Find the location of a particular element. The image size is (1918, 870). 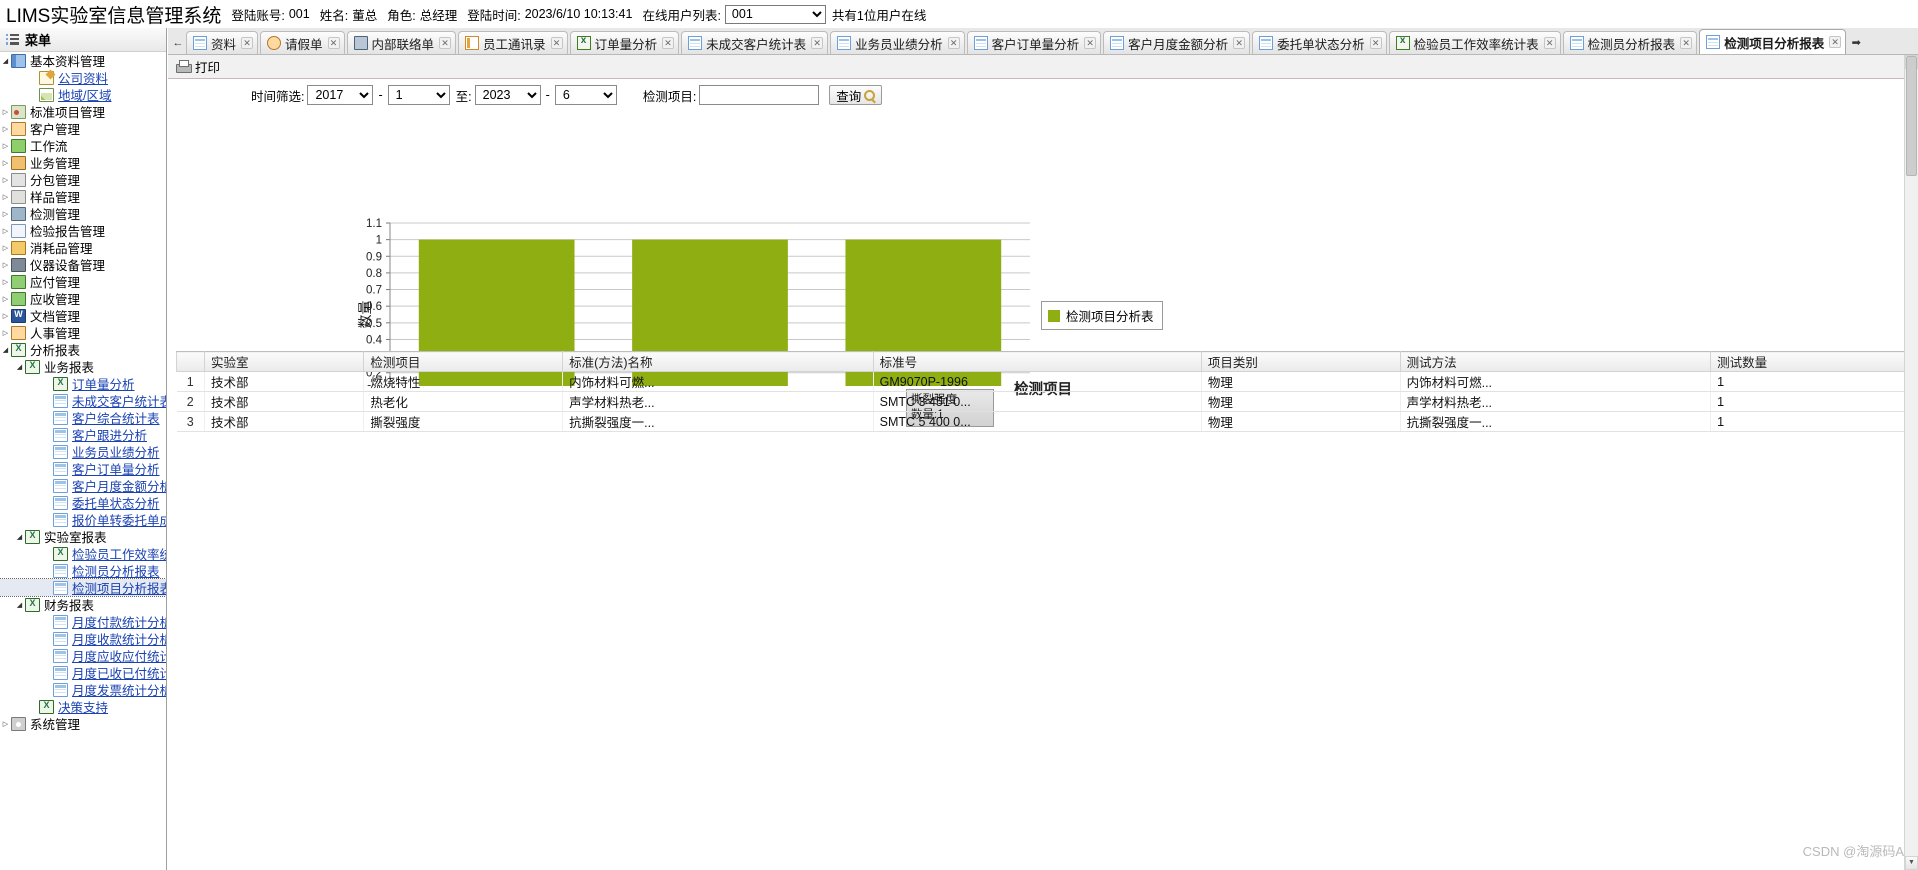

sidebar-item-29: 检验员工作效率统计表 is located at coordinates (83, 553).